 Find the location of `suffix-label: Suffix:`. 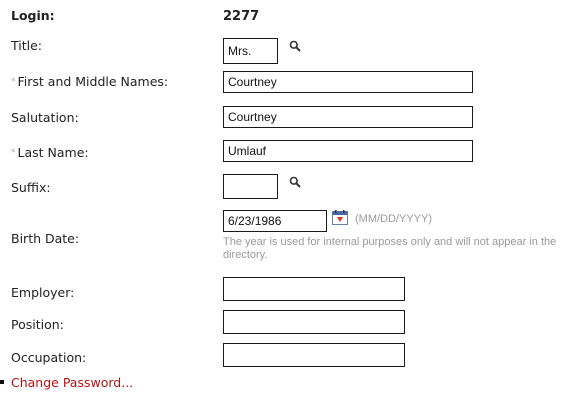

suffix-label: Suffix: is located at coordinates (31, 187).